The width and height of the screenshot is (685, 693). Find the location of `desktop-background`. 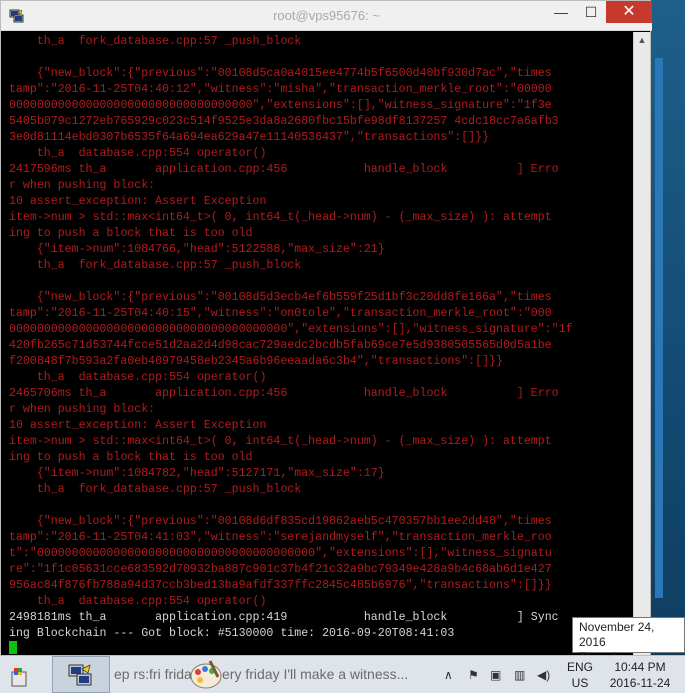

desktop-background is located at coordinates (668, 327).